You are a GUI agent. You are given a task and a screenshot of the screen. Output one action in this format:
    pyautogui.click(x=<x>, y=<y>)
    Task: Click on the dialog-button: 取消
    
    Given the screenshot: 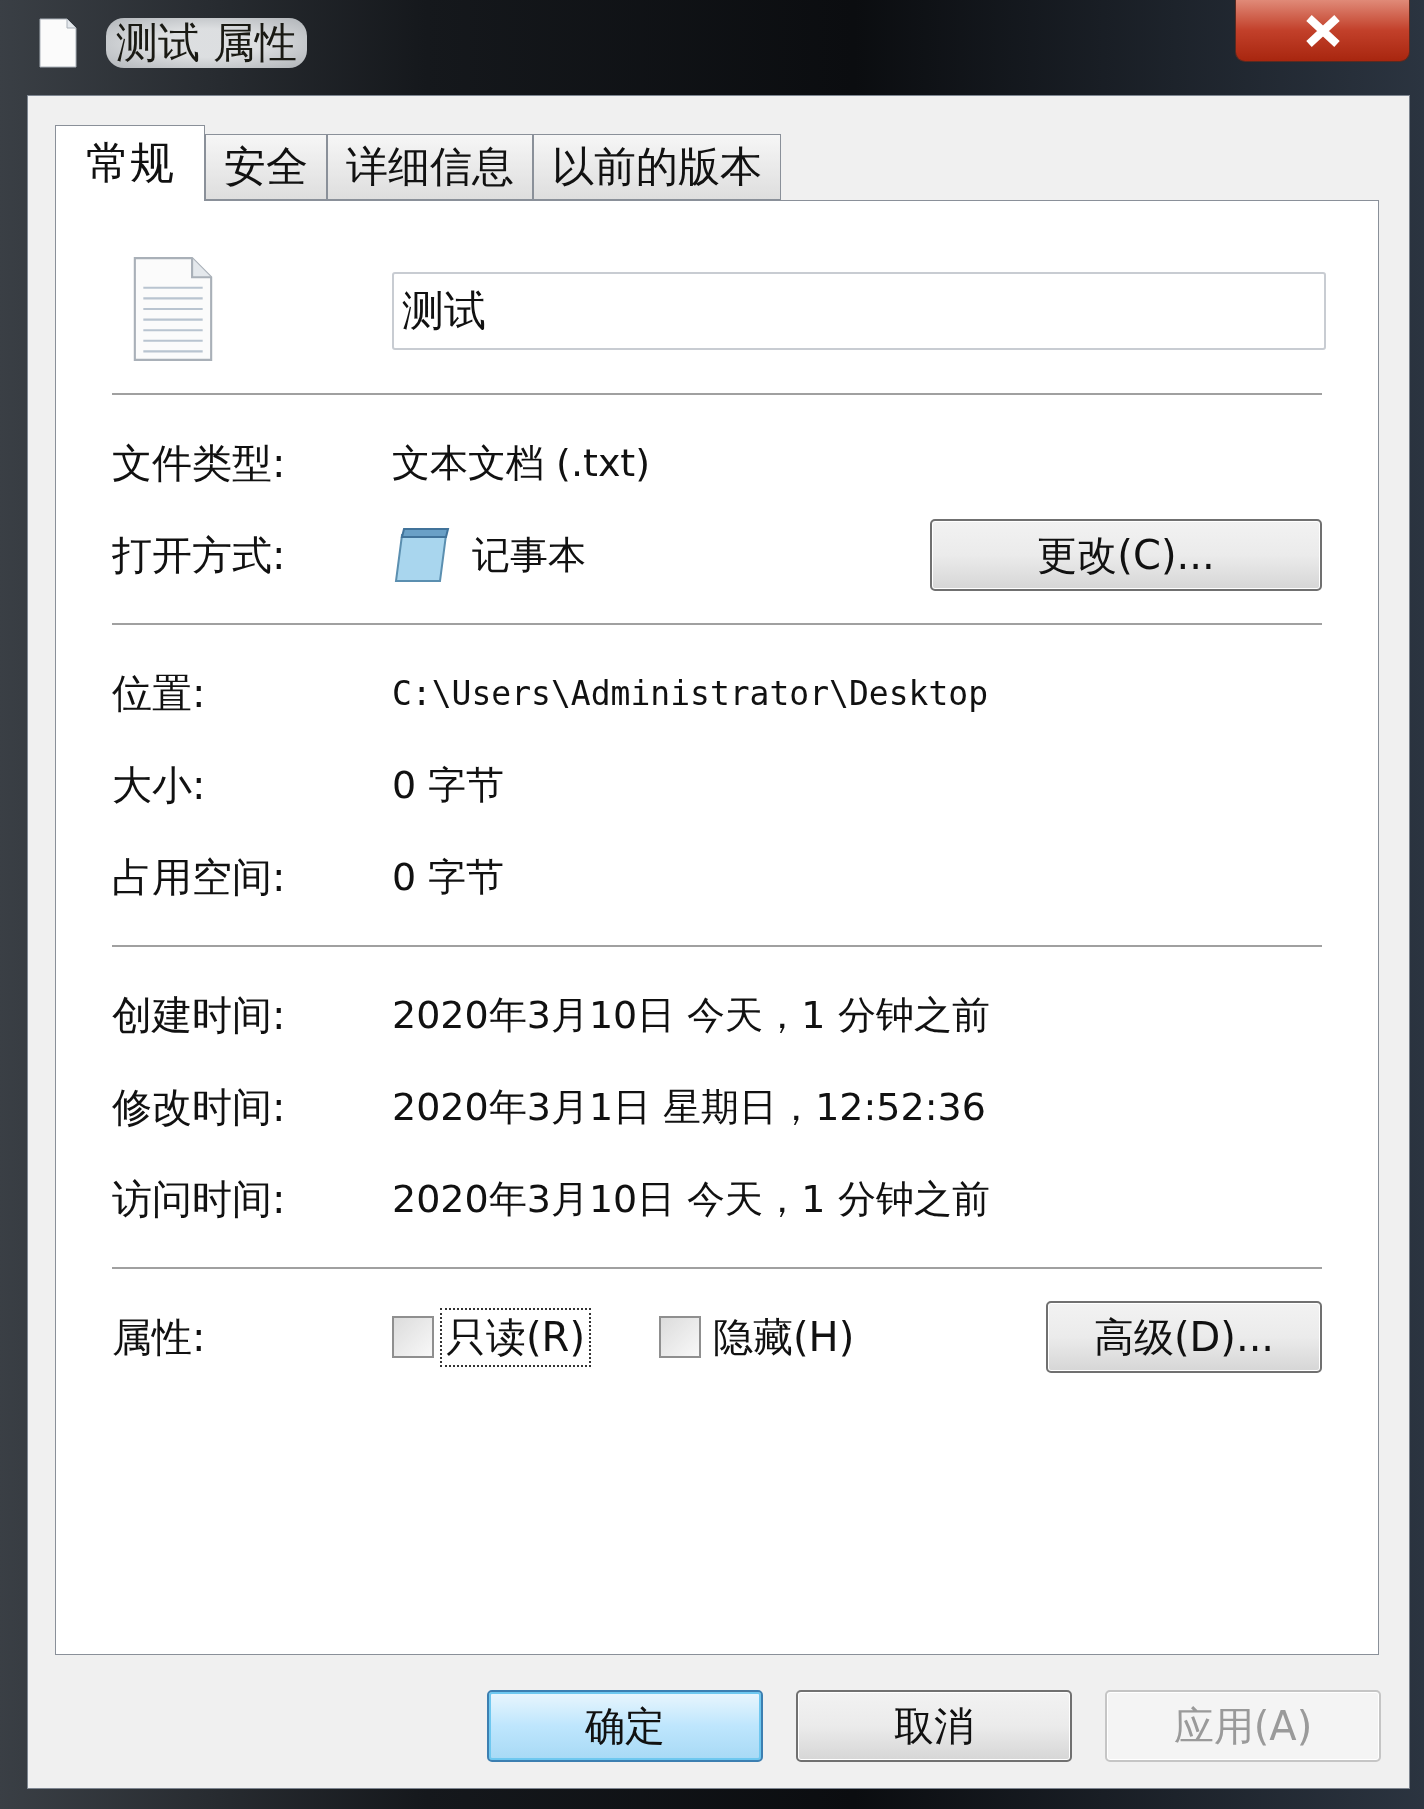 What is the action you would take?
    pyautogui.click(x=934, y=1726)
    